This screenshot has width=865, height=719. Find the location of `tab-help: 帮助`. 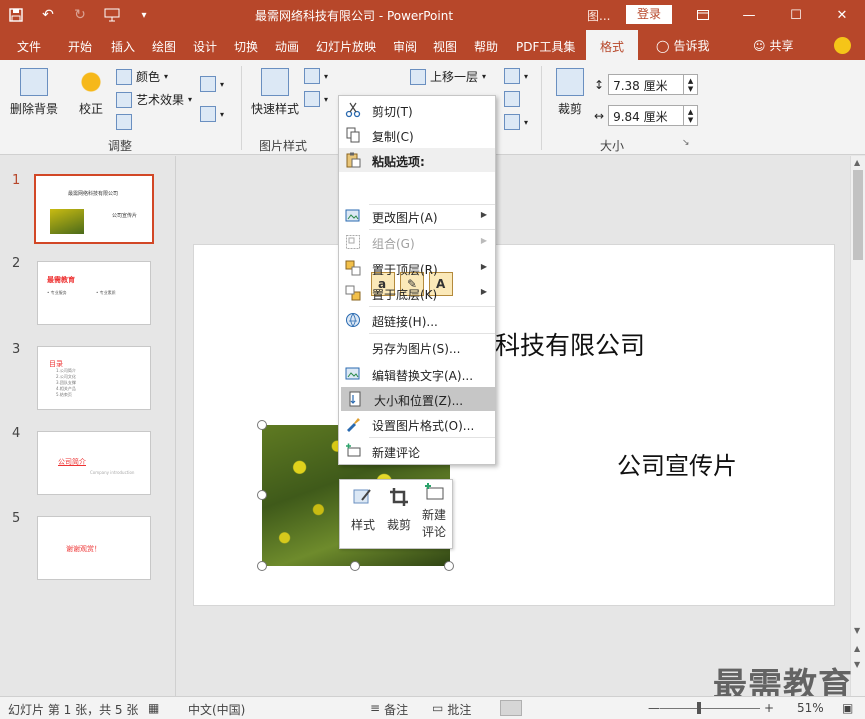

tab-help: 帮助 is located at coordinates (486, 46).